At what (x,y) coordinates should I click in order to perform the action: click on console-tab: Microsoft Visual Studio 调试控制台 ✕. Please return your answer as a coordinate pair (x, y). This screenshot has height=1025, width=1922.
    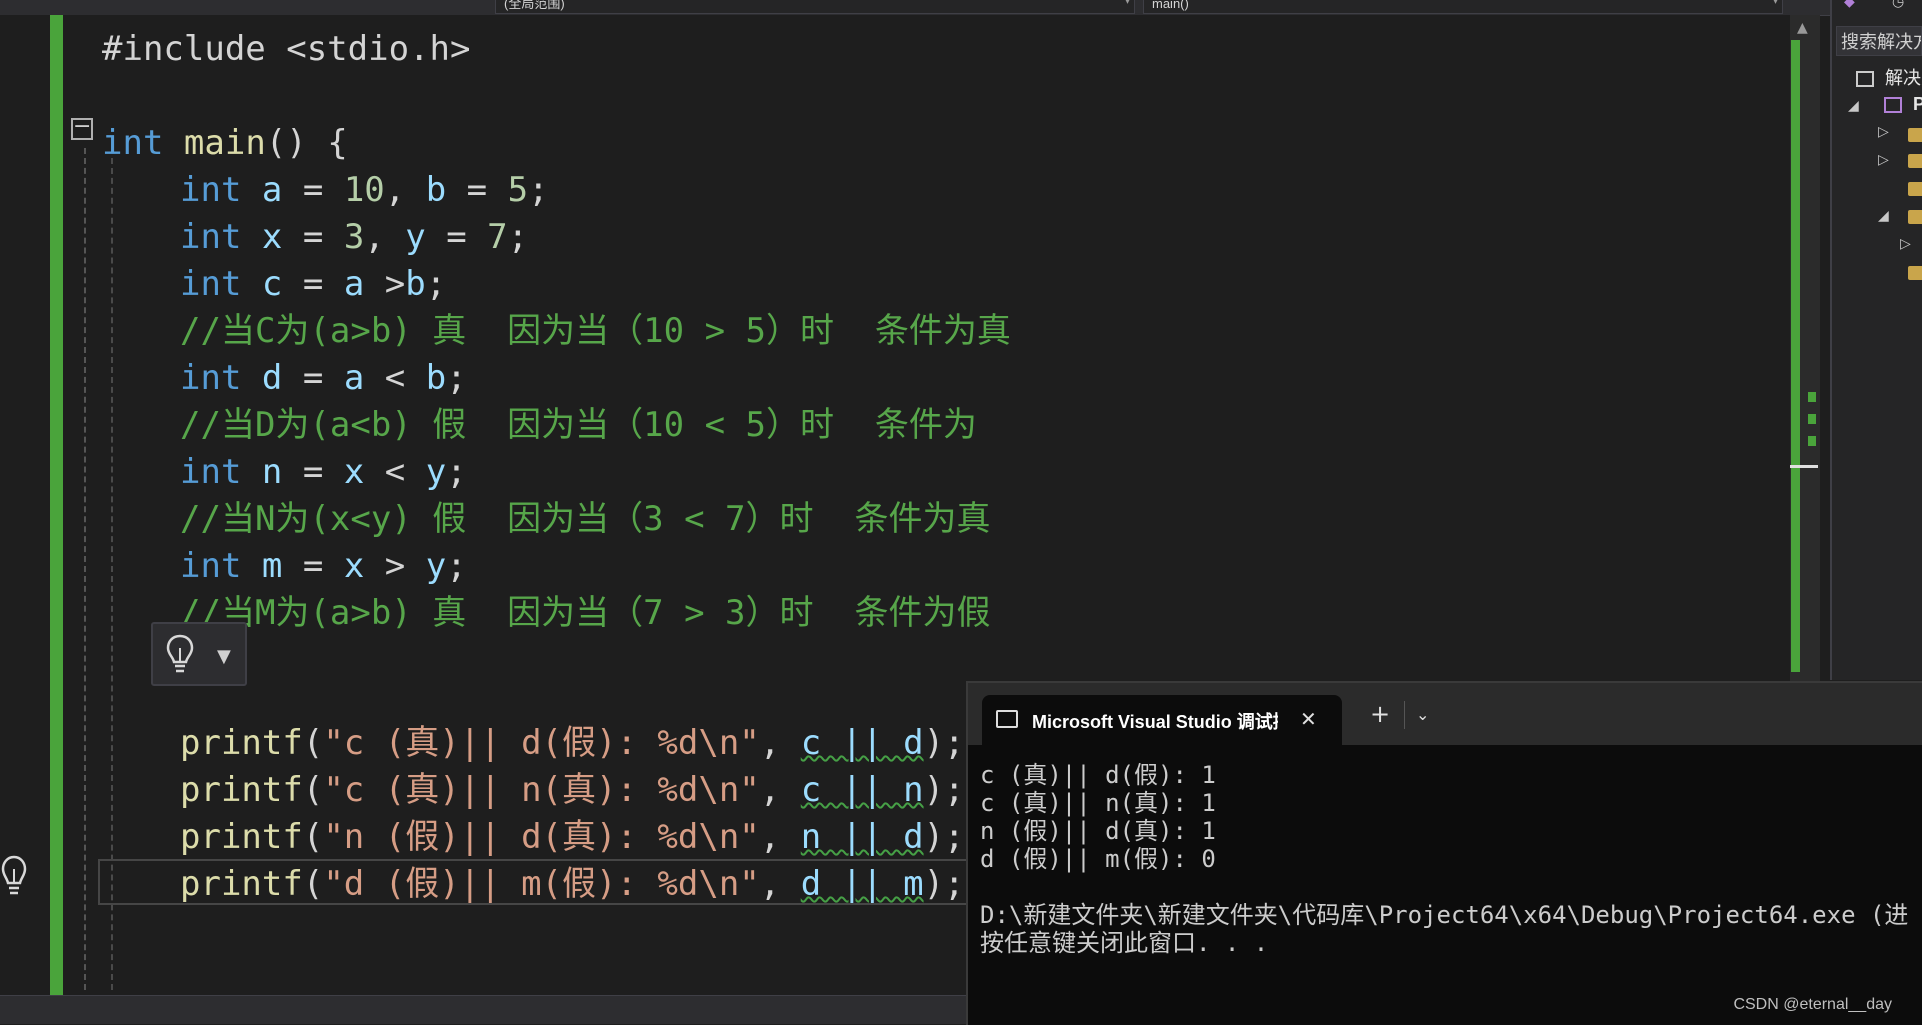
    Looking at the image, I should click on (1162, 720).